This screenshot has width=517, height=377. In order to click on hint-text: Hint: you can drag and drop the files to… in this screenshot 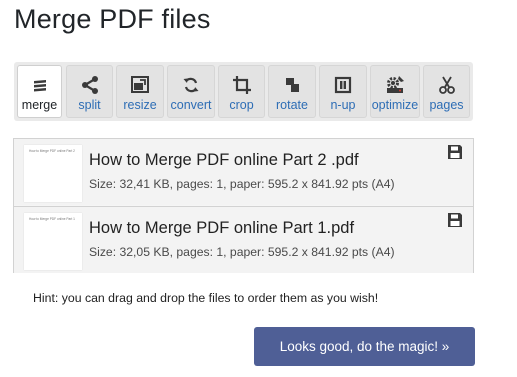, I will do `click(206, 298)`.